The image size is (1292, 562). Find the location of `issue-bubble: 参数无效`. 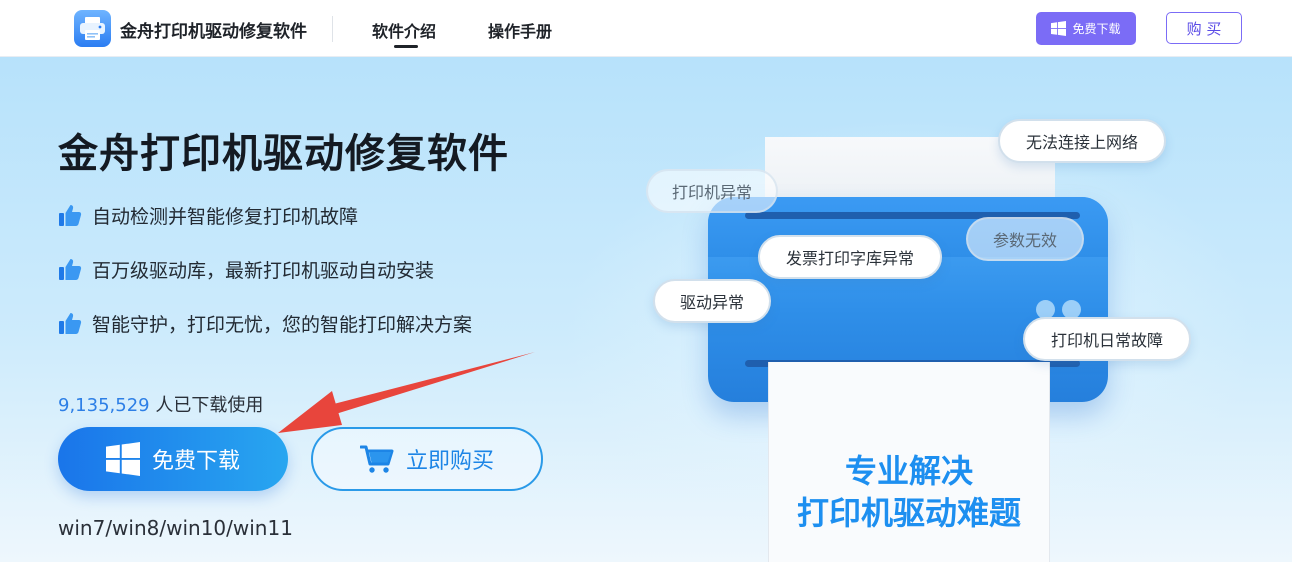

issue-bubble: 参数无效 is located at coordinates (1025, 239).